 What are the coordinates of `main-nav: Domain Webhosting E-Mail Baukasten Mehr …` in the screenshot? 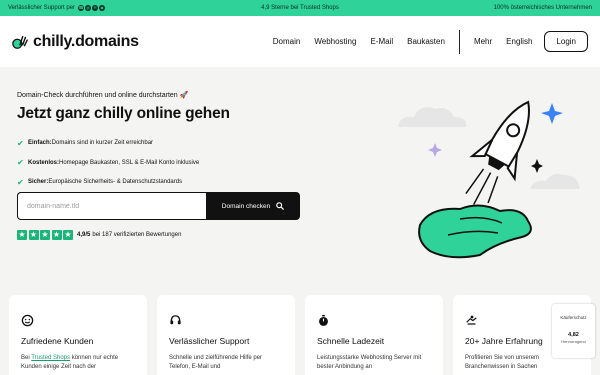 It's located at (423, 41).